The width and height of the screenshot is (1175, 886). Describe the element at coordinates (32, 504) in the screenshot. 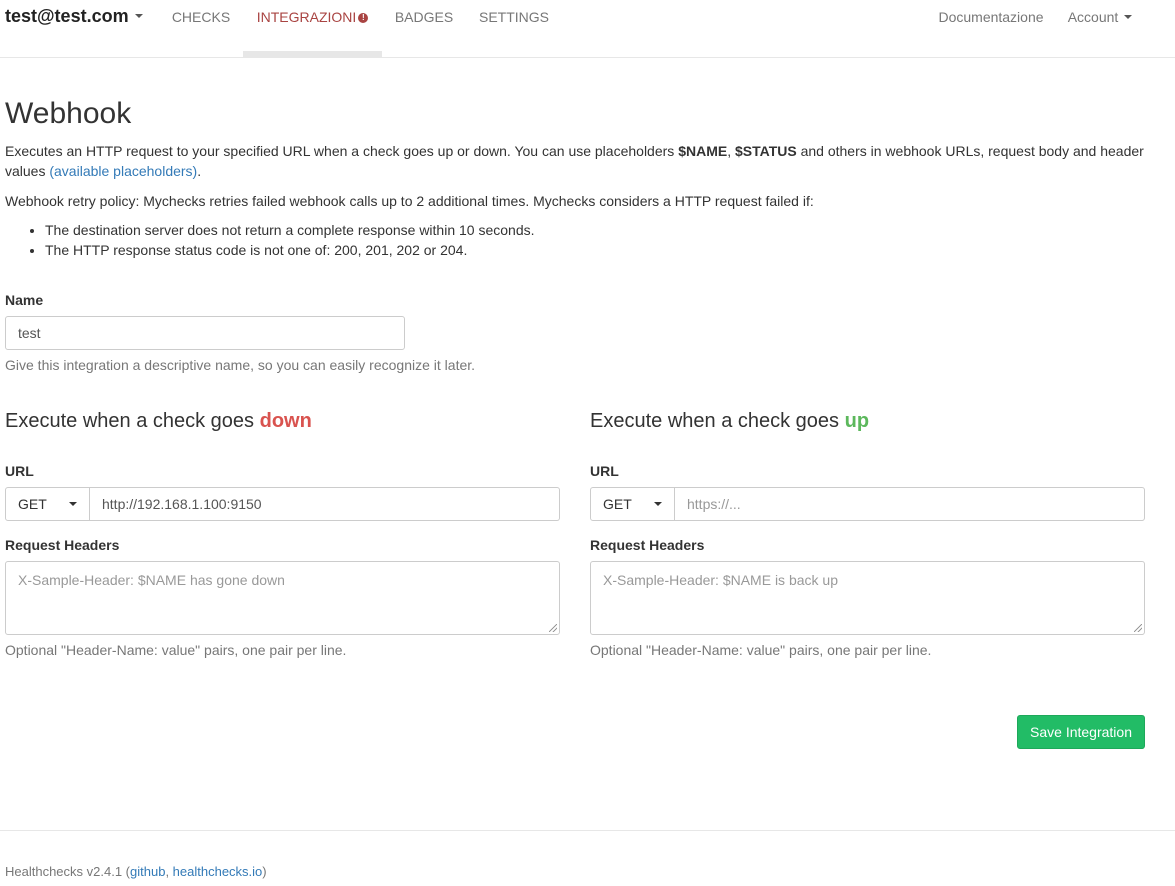

I see `down-method-value: GET` at that location.